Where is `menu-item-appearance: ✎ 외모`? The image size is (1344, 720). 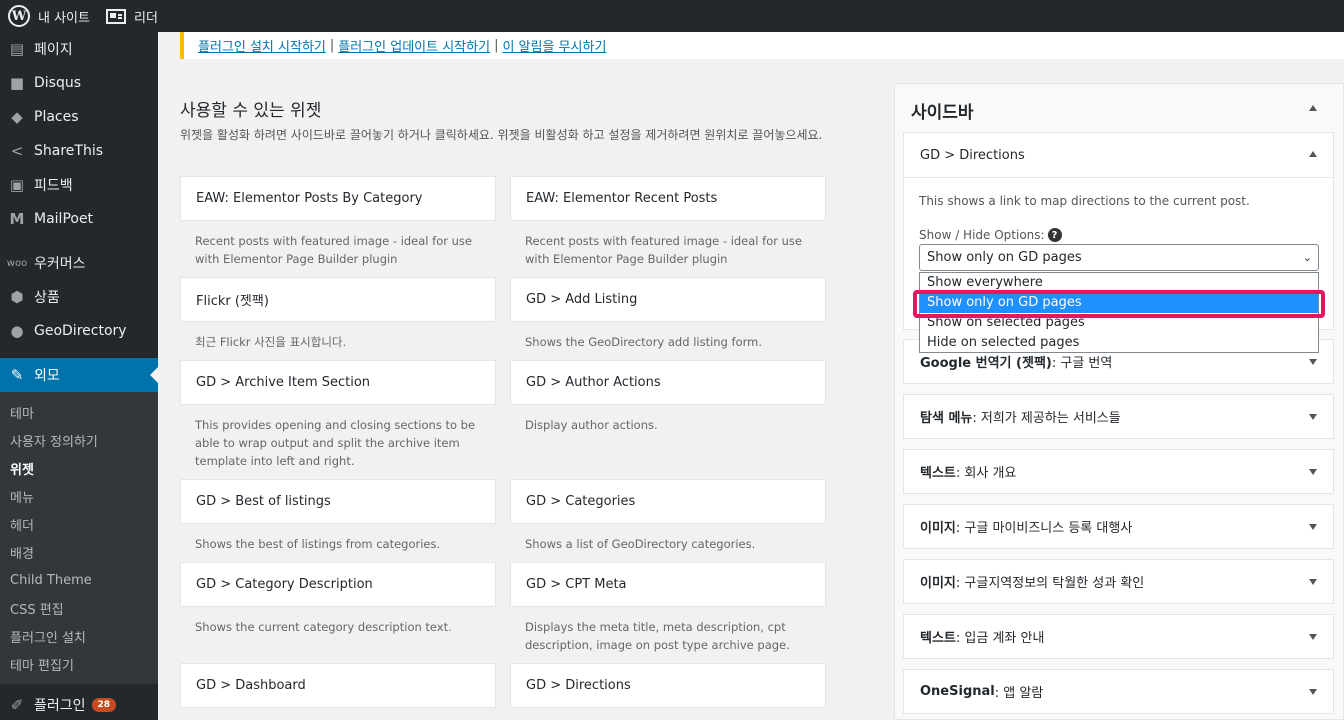
menu-item-appearance: ✎ 외모 is located at coordinates (79, 375).